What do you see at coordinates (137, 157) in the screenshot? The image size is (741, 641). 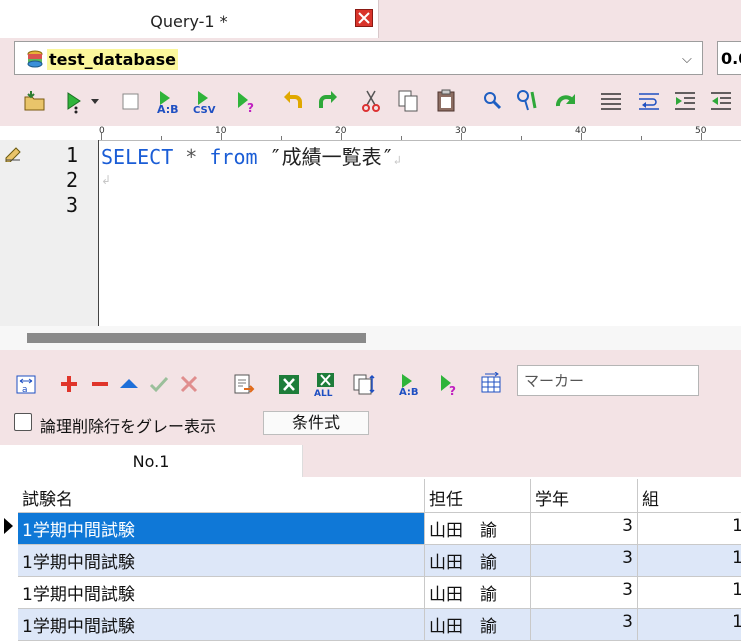 I see `sql-keyword-select: SELECT` at bounding box center [137, 157].